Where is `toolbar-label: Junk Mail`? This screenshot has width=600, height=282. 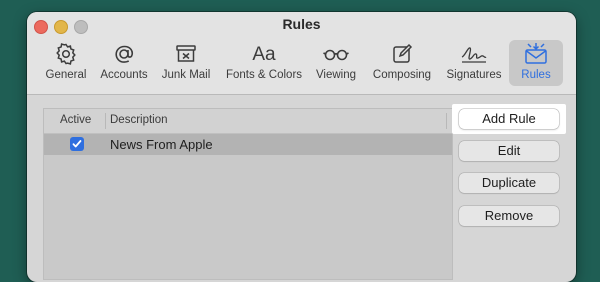
toolbar-label: Junk Mail is located at coordinates (186, 75).